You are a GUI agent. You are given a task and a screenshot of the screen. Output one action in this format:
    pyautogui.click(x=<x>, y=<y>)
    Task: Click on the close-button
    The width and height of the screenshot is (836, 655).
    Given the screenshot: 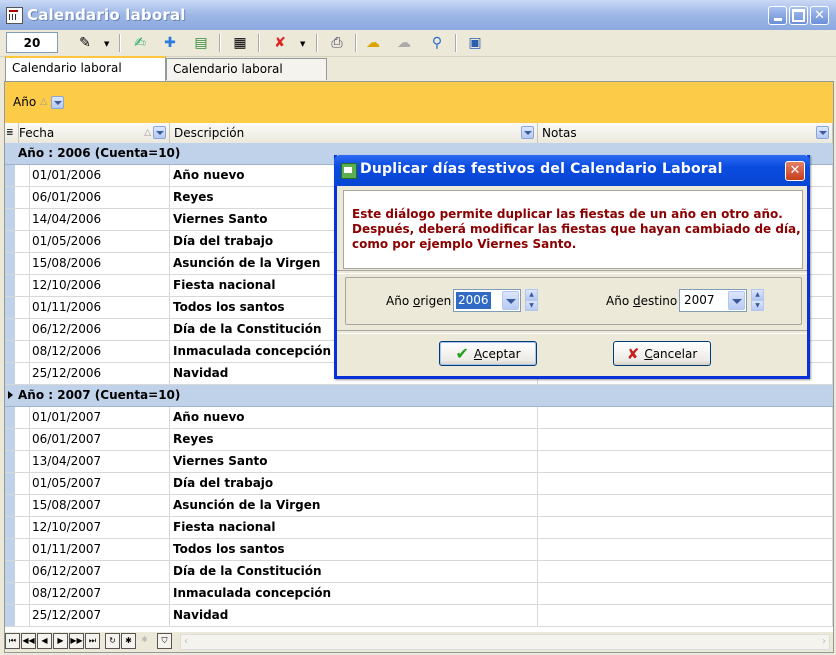 What is the action you would take?
    pyautogui.click(x=819, y=15)
    